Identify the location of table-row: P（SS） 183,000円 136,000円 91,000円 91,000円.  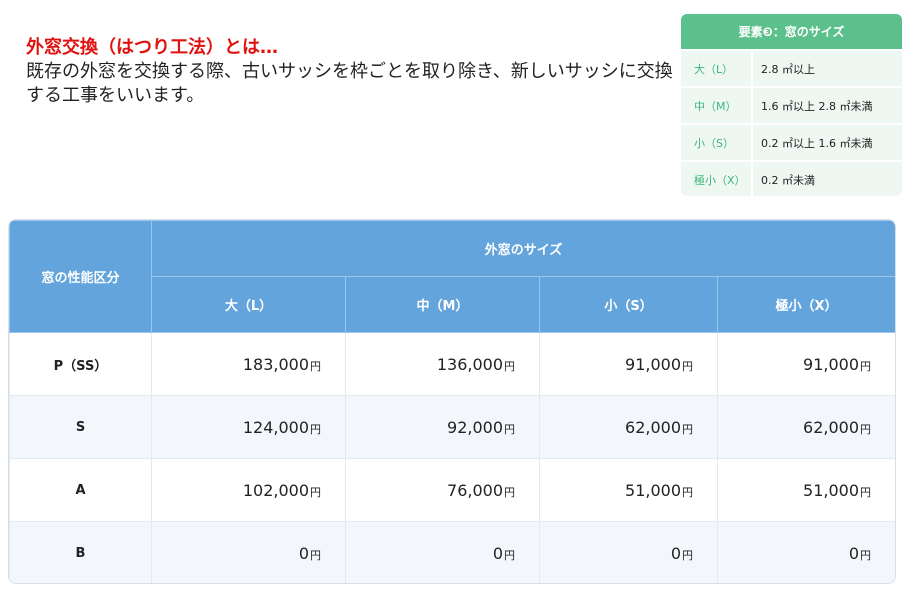
(452, 364).